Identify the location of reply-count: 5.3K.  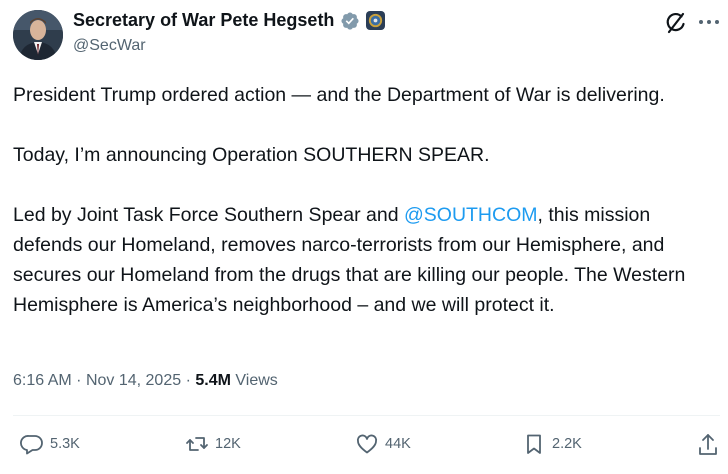
(65, 444).